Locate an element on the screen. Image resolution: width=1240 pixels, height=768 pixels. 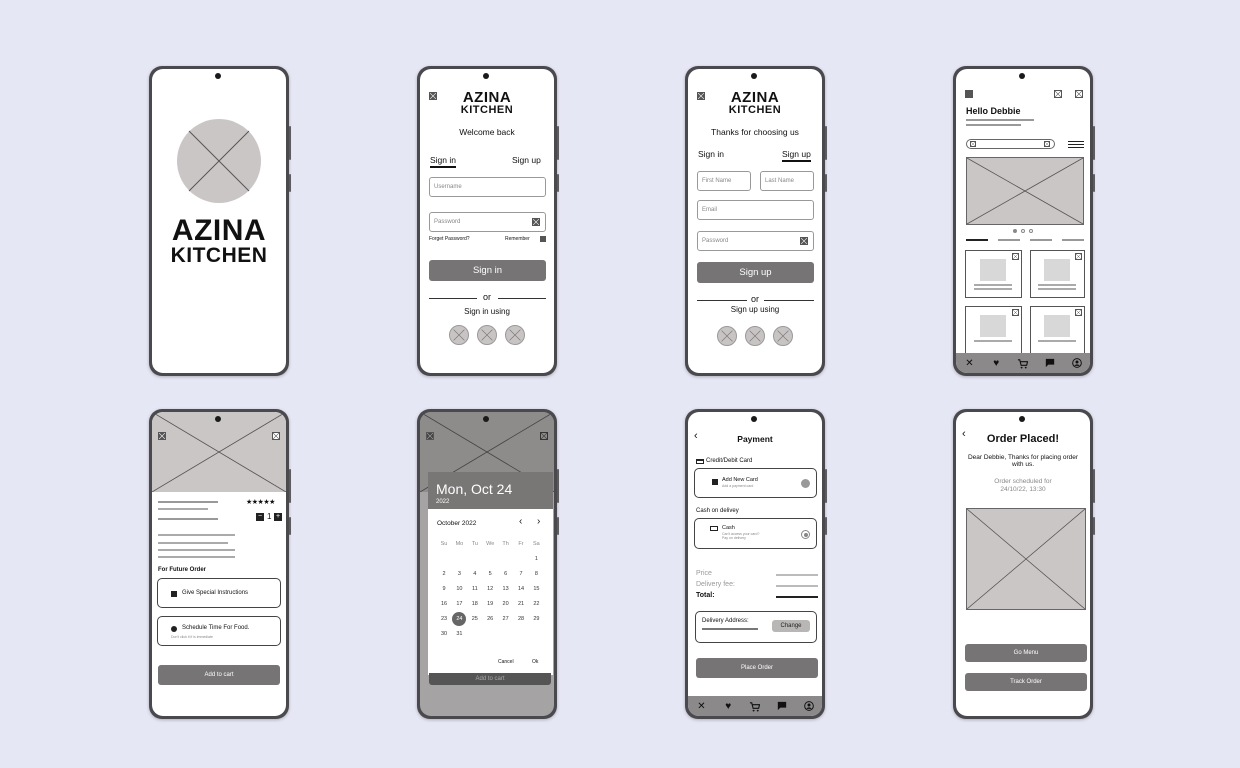
last-name-input: Last Name is located at coordinates (787, 181).